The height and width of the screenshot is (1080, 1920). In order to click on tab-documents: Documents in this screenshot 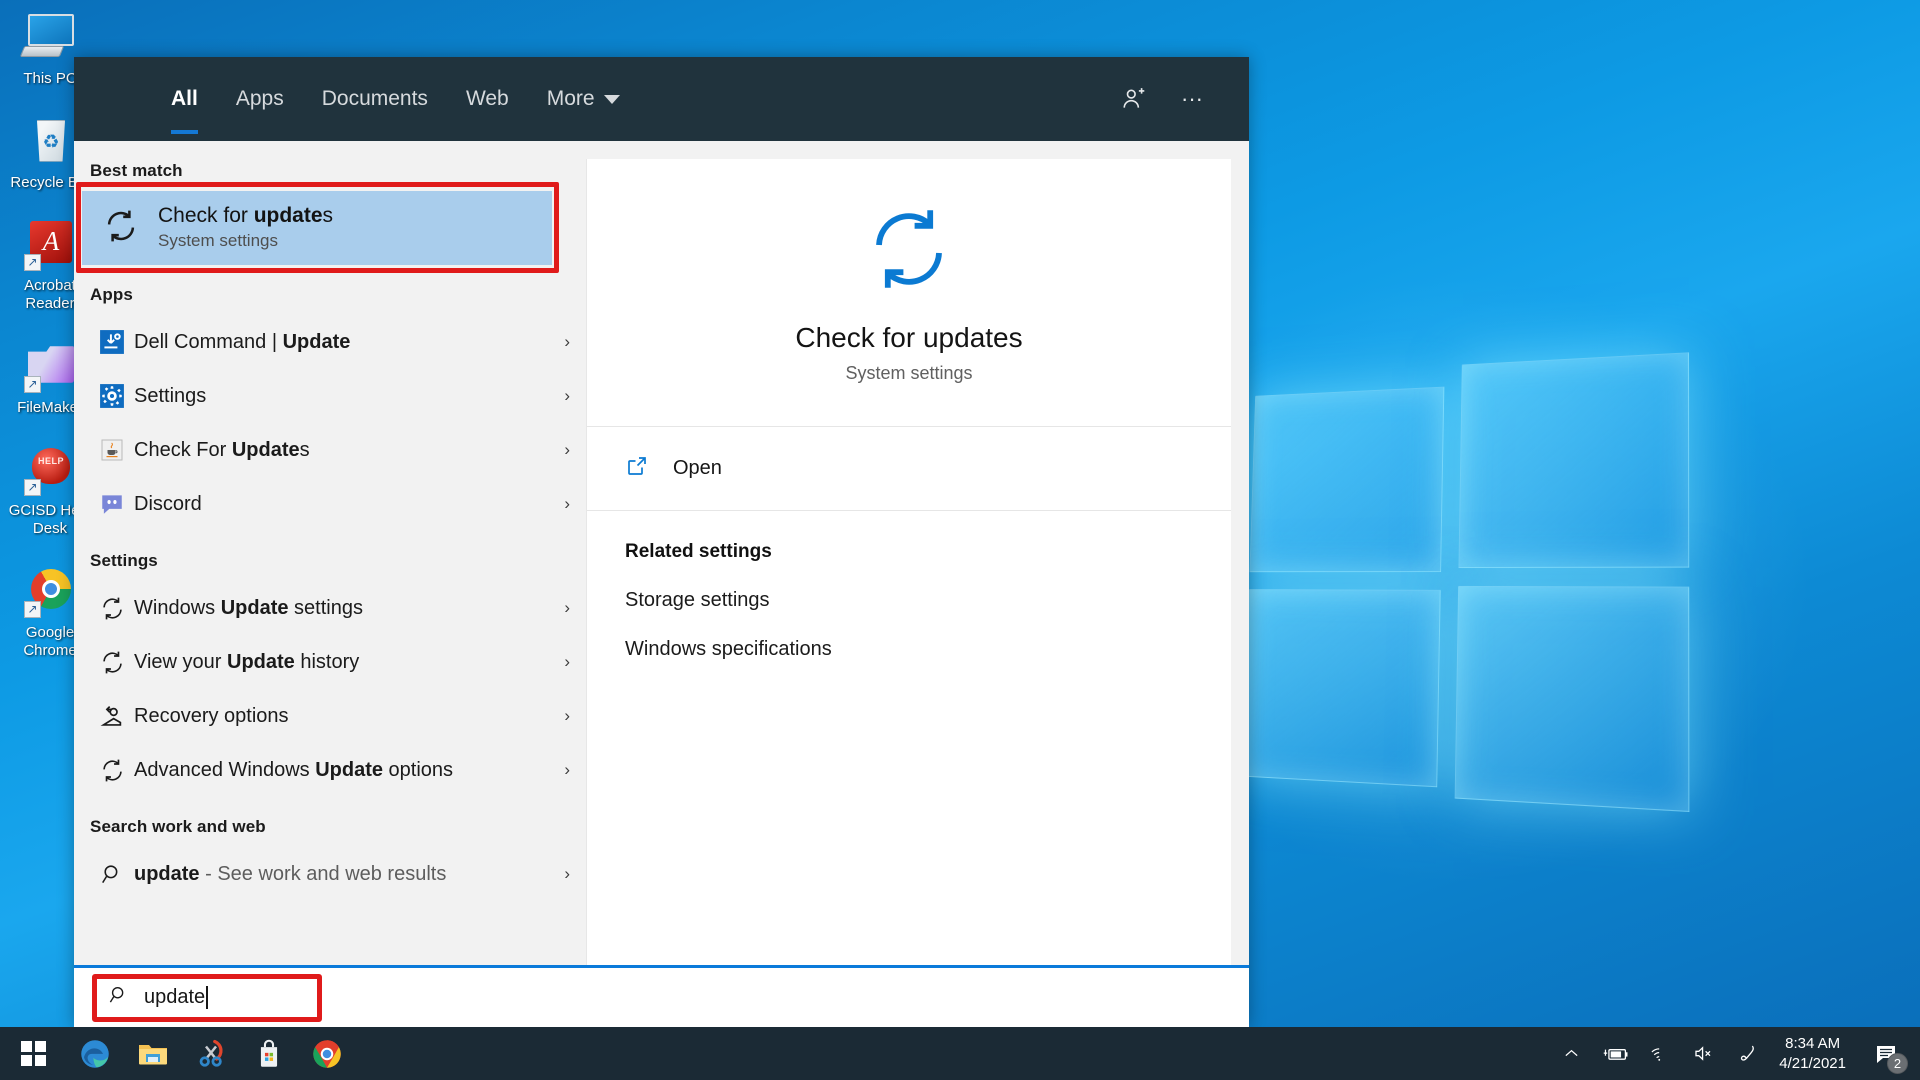, I will do `click(375, 99)`.